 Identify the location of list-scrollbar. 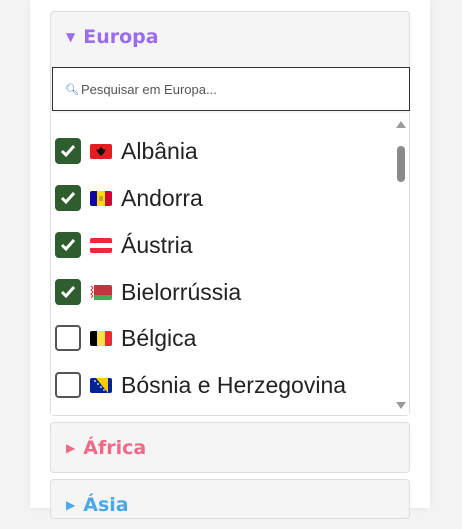
(401, 264).